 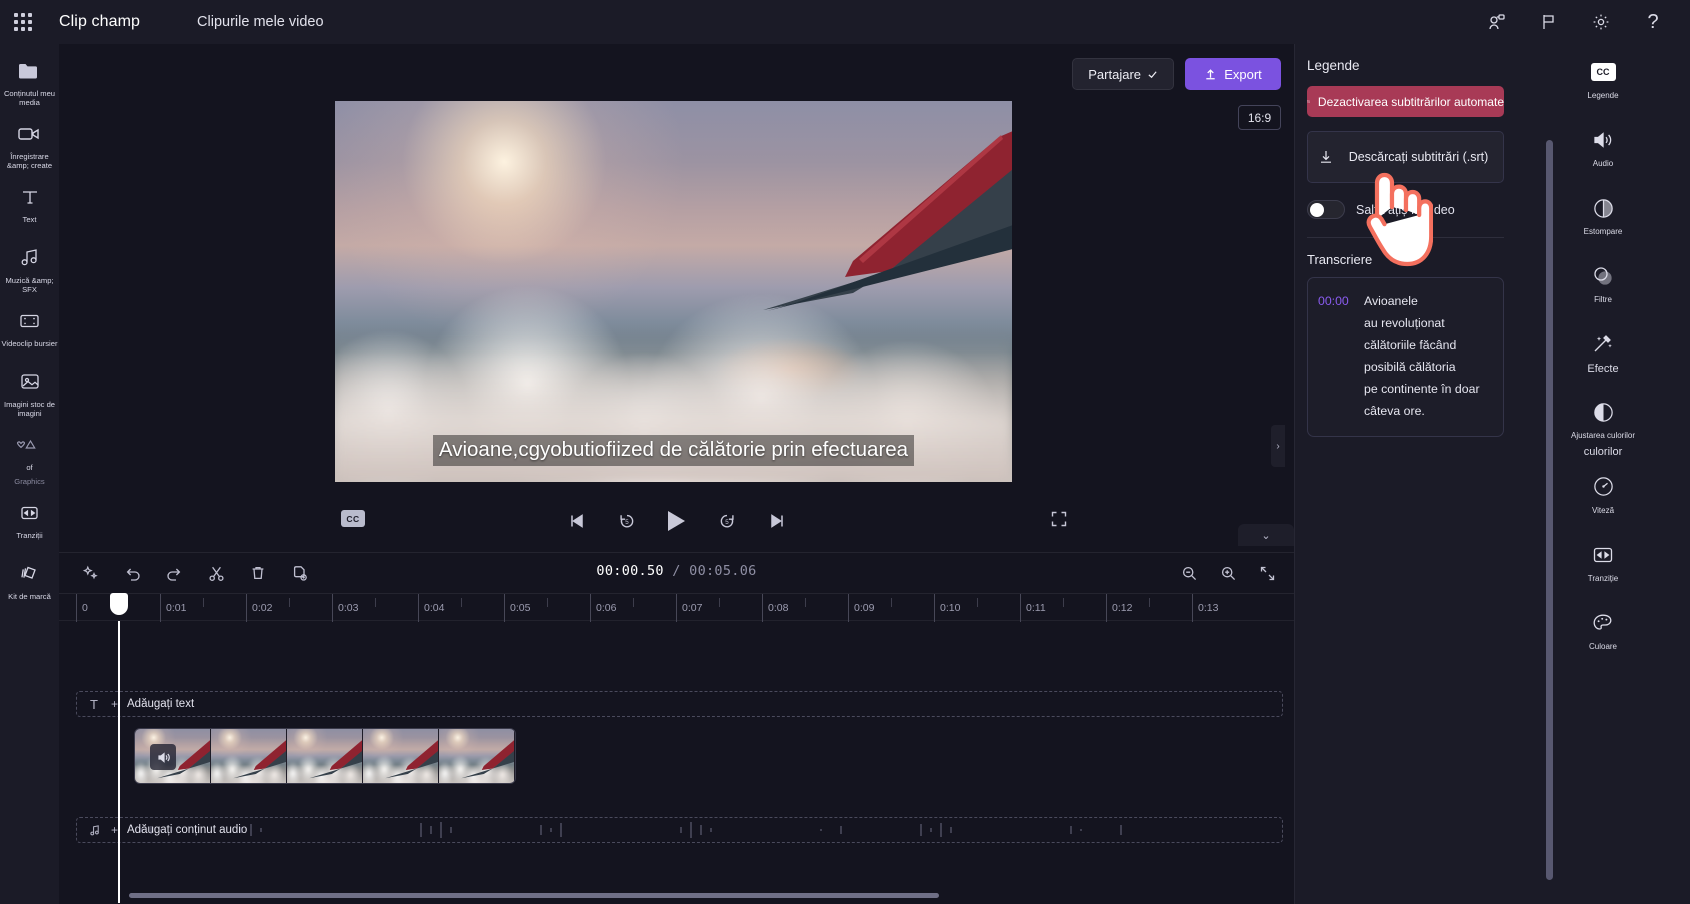 I want to click on rail-label-color: Culoare, so click(x=1602, y=646).